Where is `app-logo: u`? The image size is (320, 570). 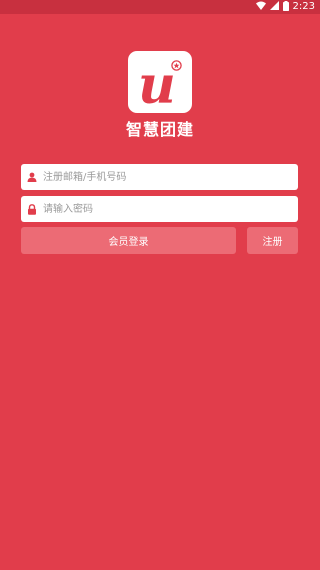
app-logo: u is located at coordinates (160, 83).